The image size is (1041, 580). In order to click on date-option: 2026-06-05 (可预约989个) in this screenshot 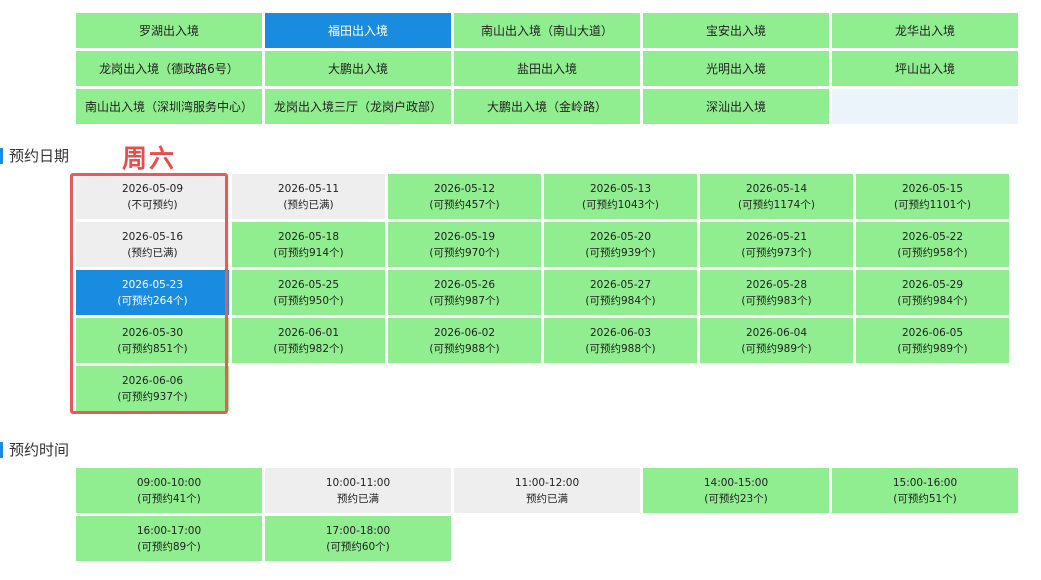, I will do `click(932, 340)`.